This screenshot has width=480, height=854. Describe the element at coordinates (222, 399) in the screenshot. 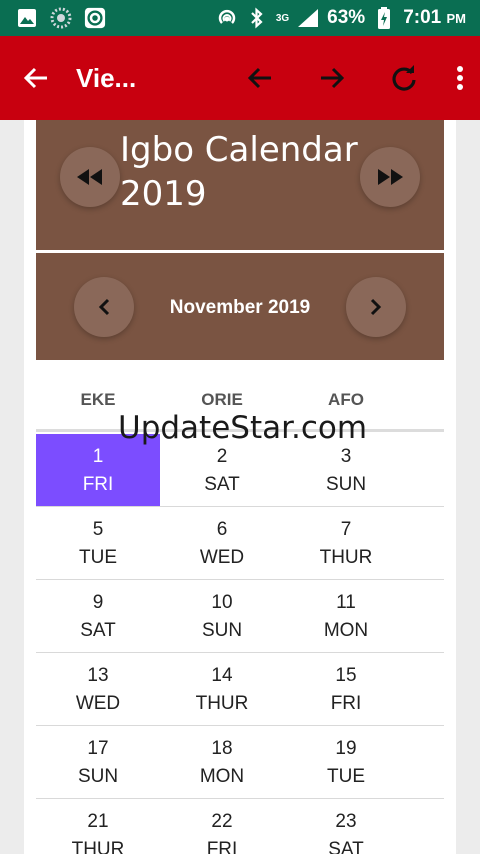

I see `column-header-orie: ORIE` at that location.